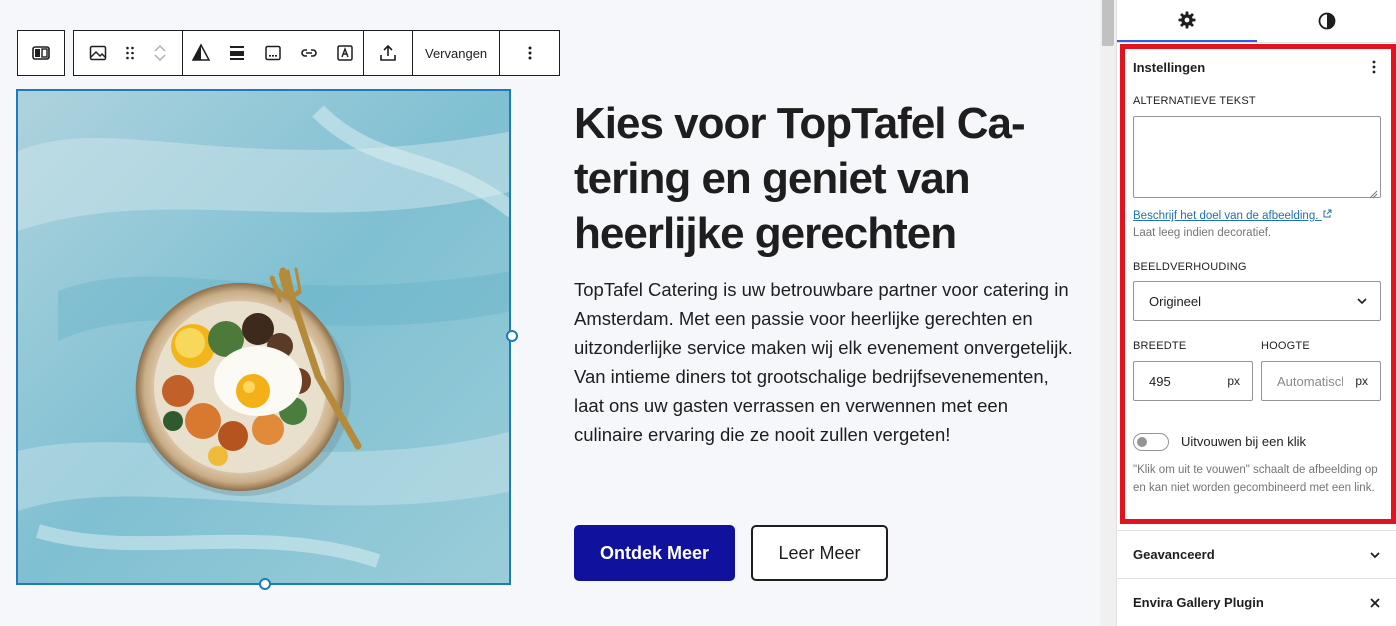  I want to click on duotone-button, so click(201, 53).